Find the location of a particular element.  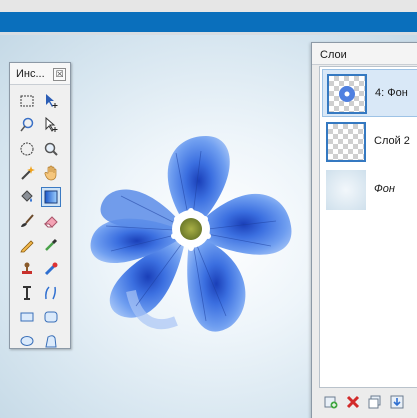

freeform-shape-tool is located at coordinates (51, 341).